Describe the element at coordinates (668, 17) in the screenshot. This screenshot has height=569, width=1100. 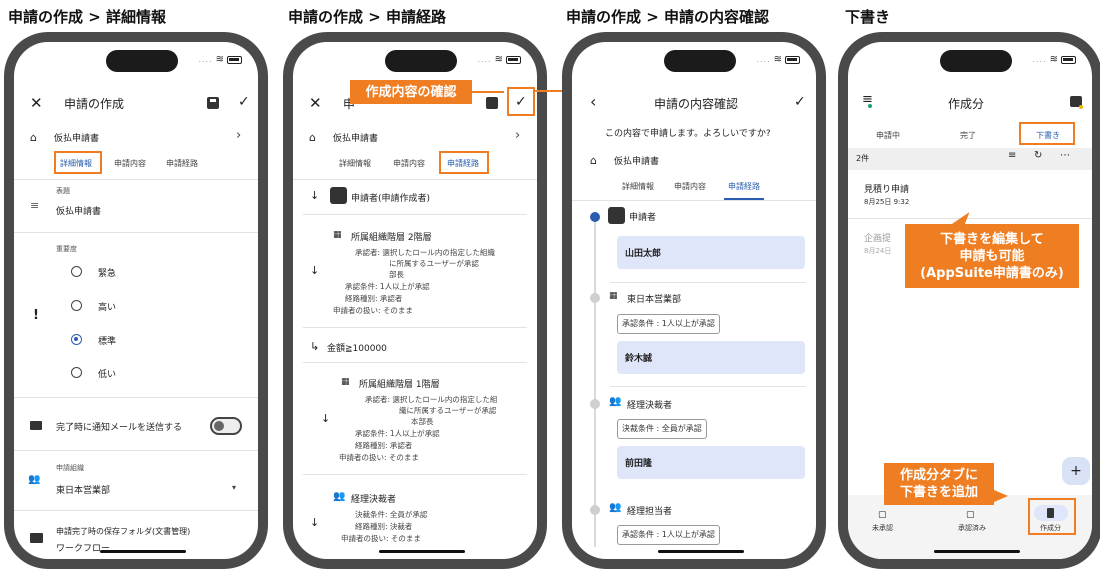
I see `caption-confirm: 申請の作成 > 申請の内容確認` at that location.